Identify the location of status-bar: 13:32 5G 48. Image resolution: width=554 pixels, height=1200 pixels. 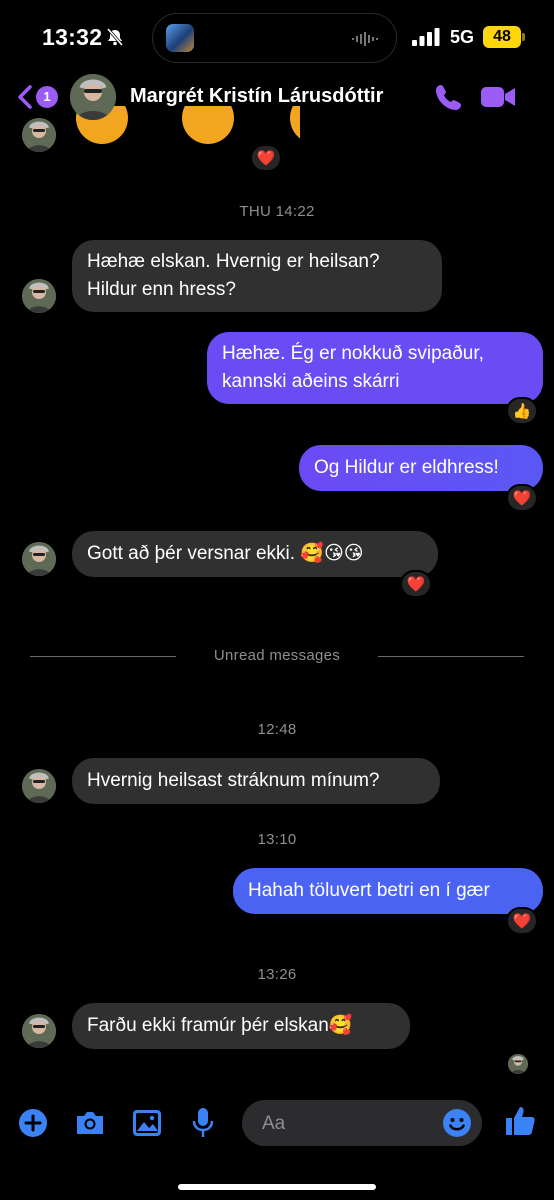
(277, 36).